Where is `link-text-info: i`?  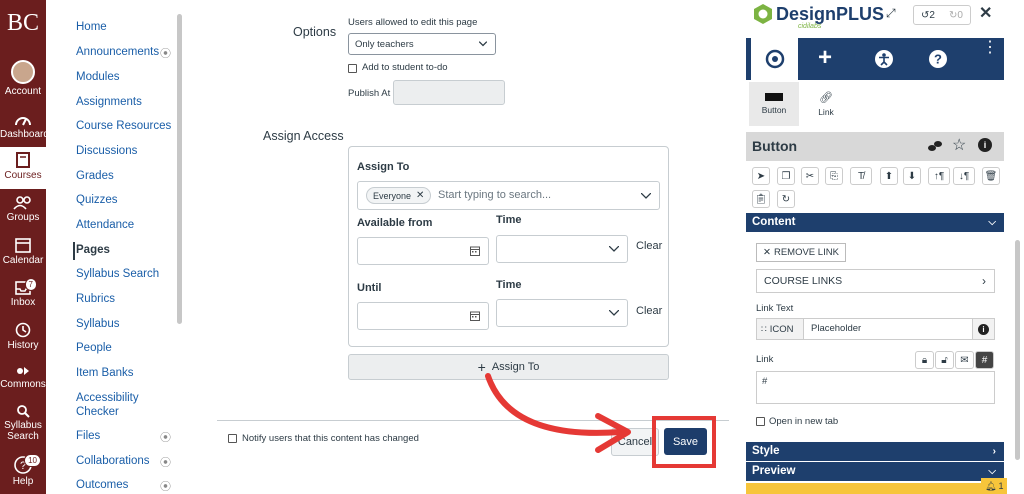
link-text-info: i is located at coordinates (983, 329).